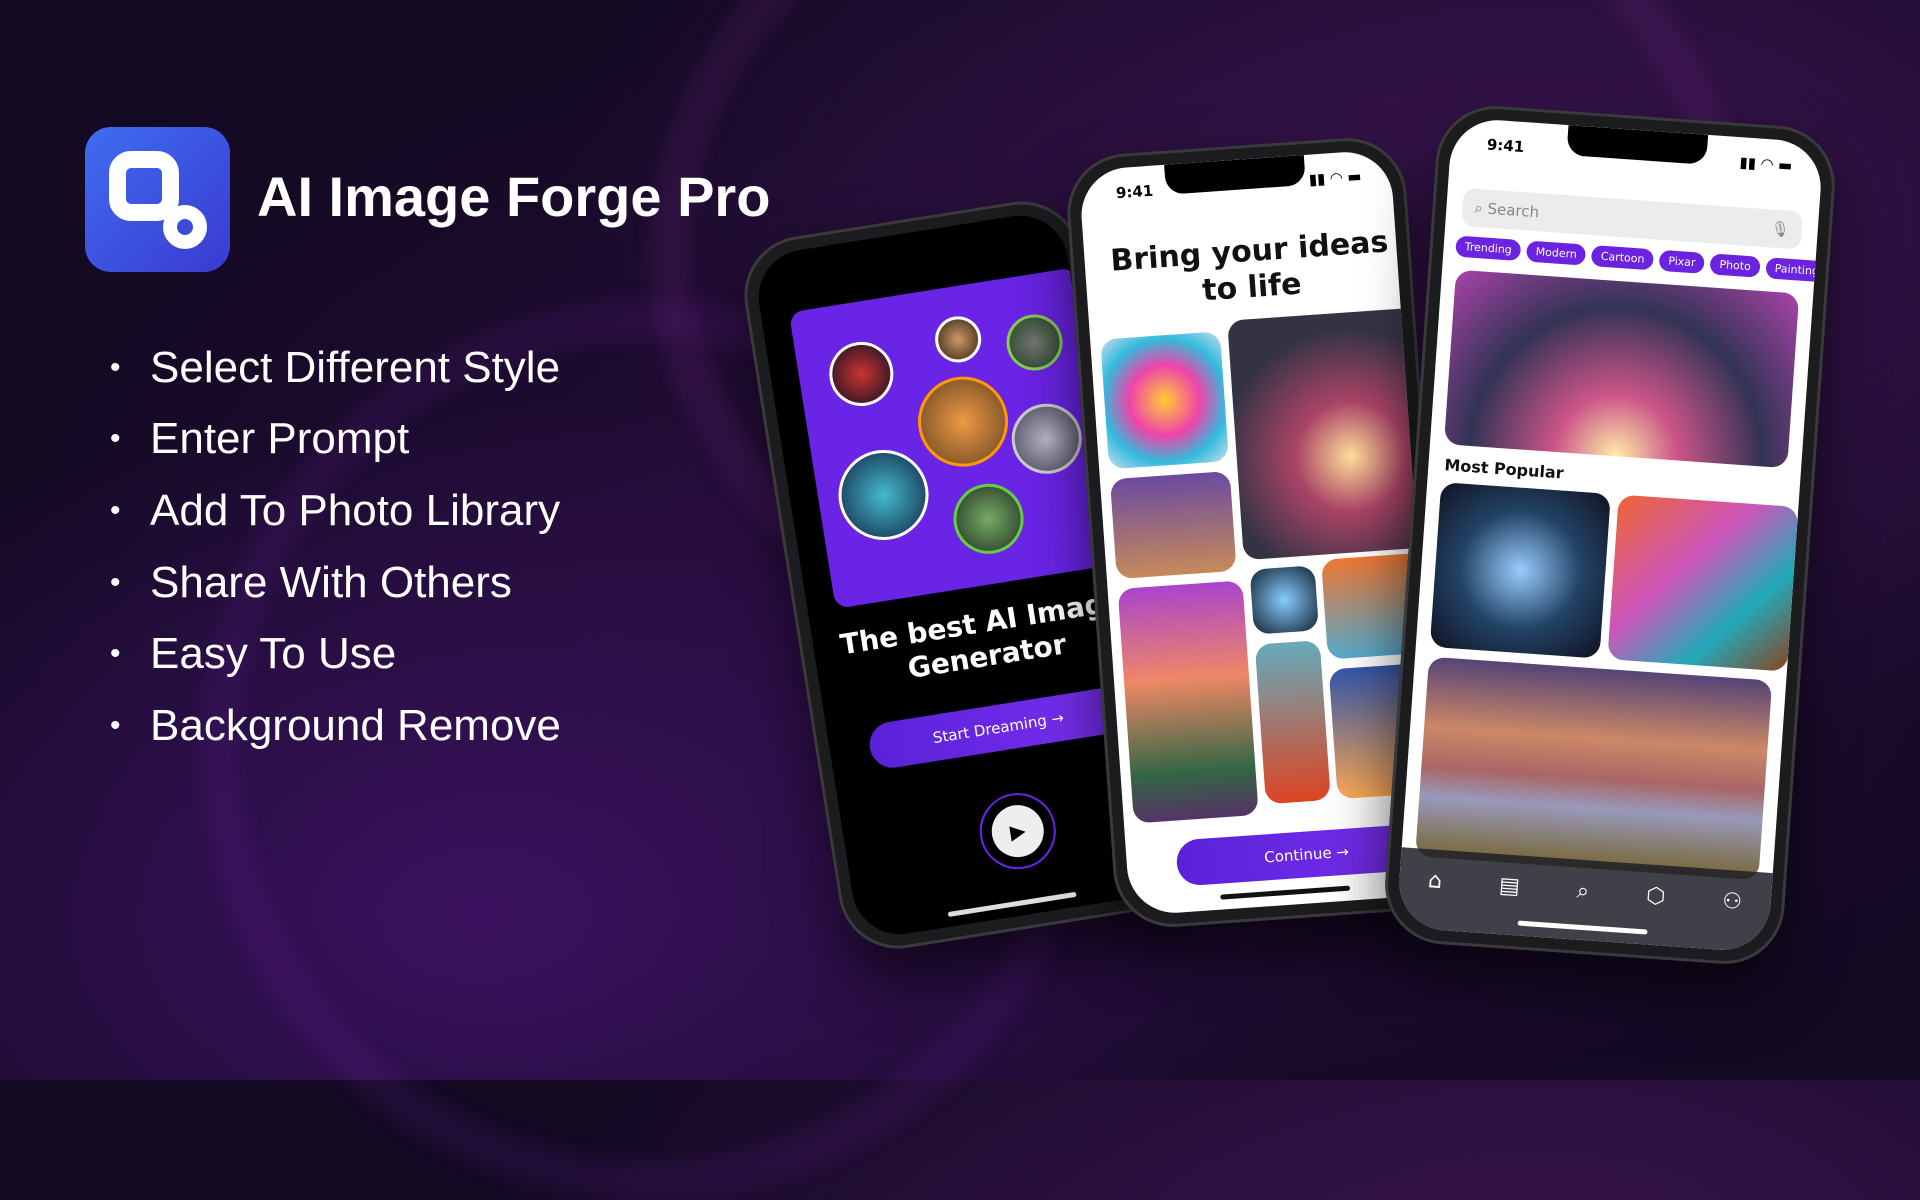 This screenshot has height=1200, width=1920. What do you see at coordinates (1780, 228) in the screenshot?
I see `microphone-icon: 🎙` at bounding box center [1780, 228].